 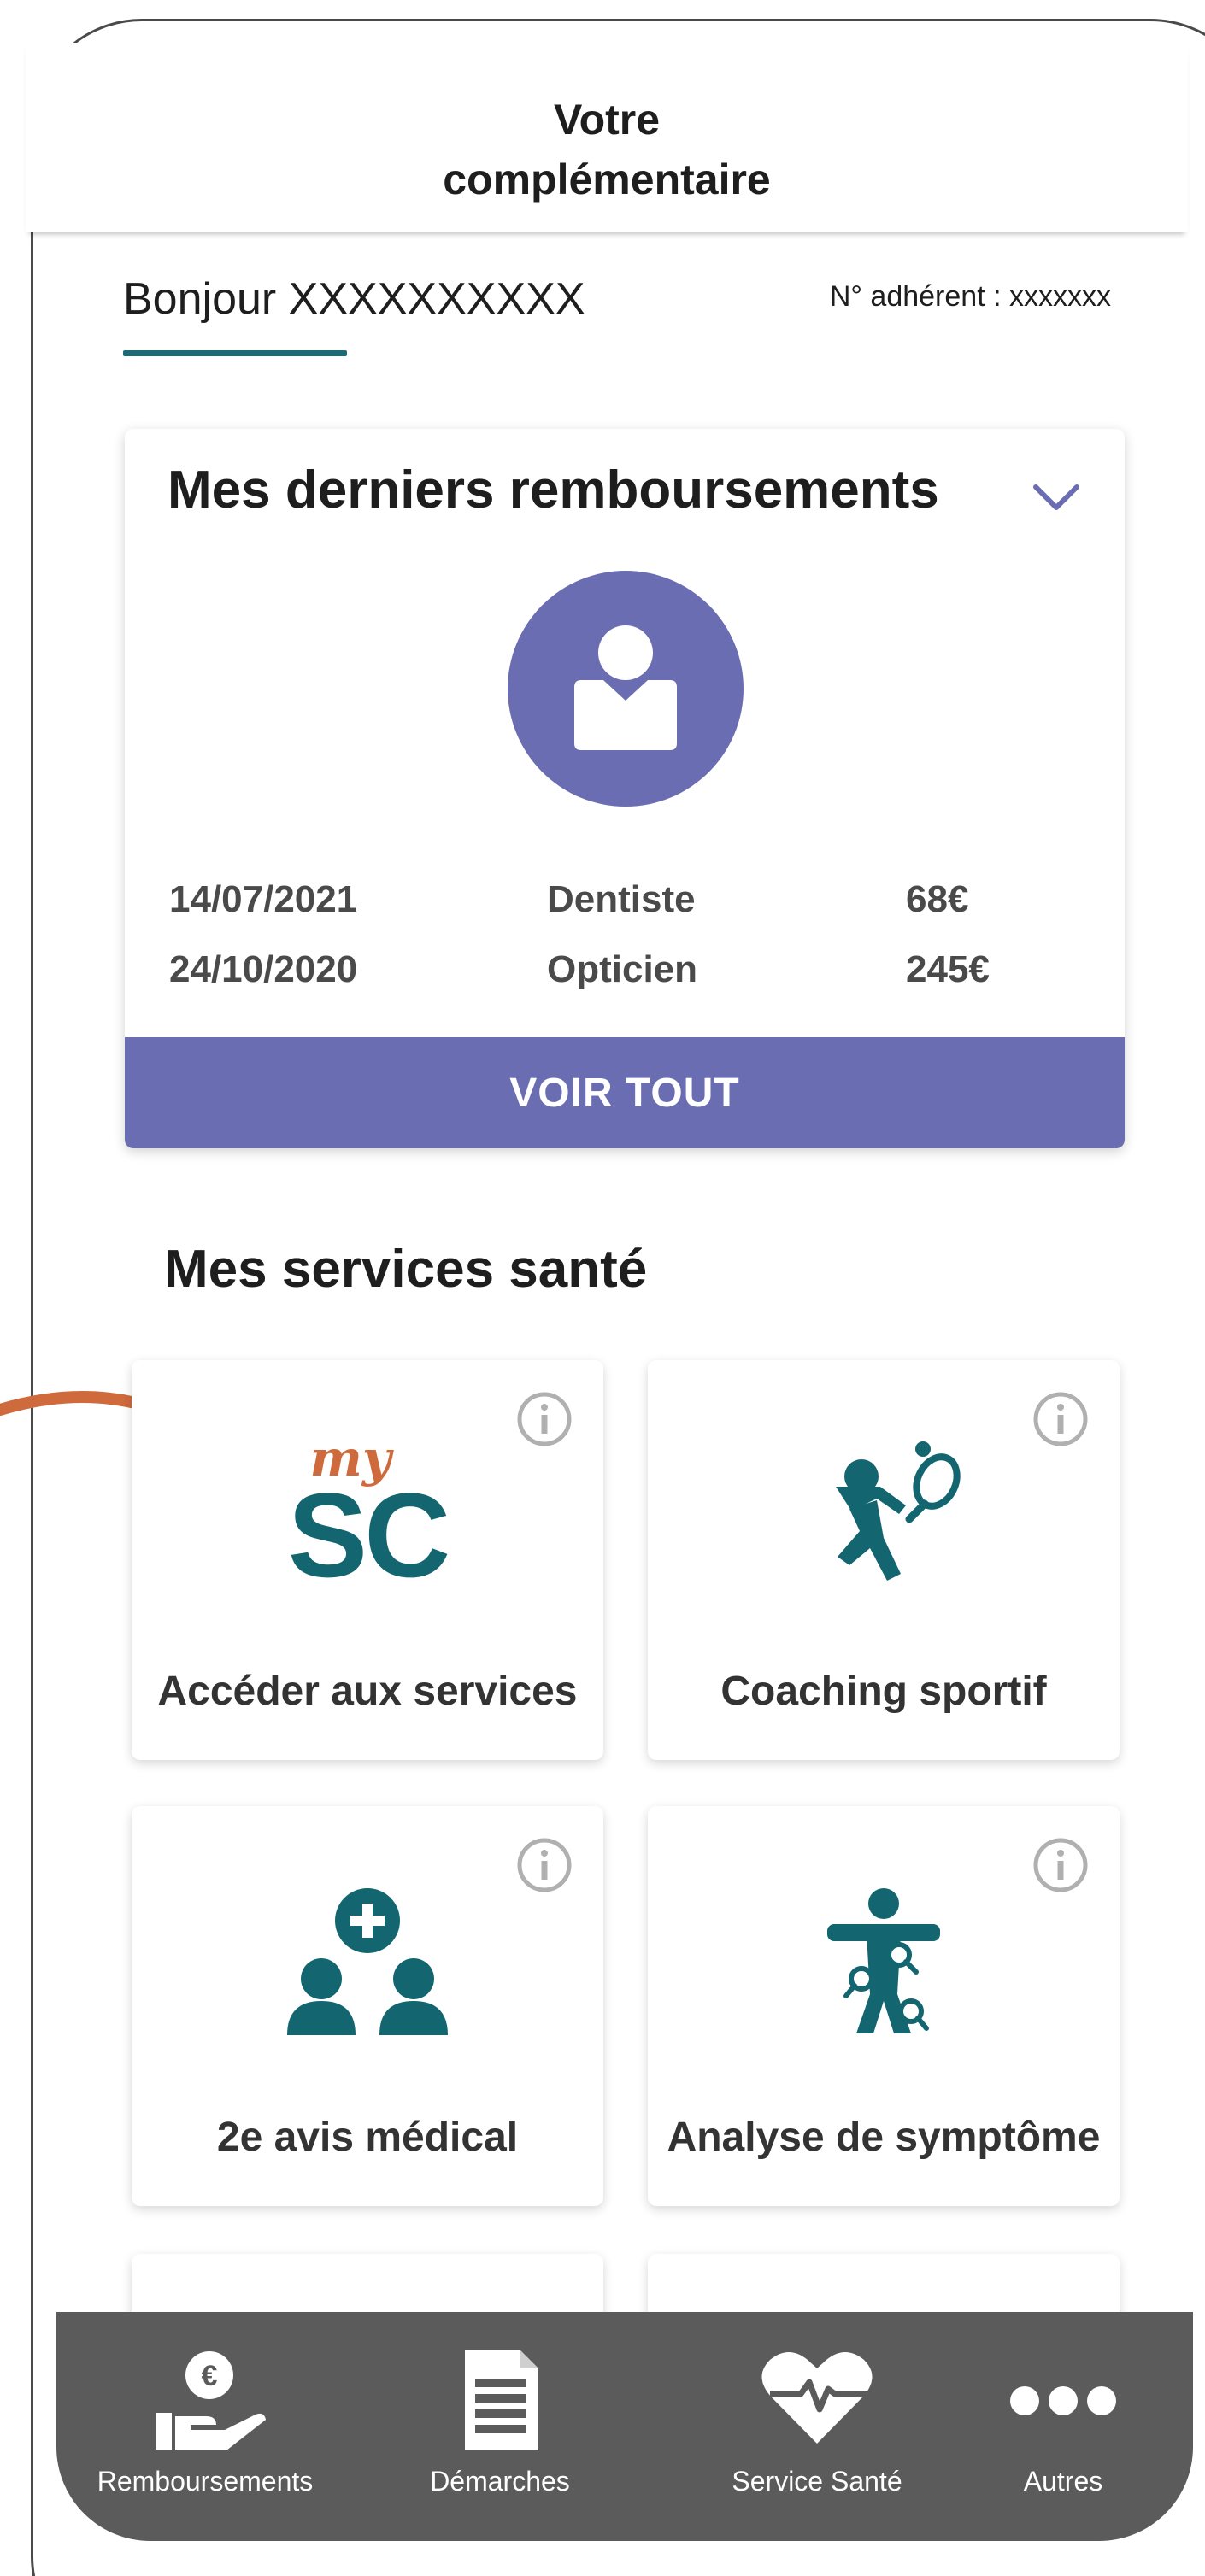 I want to click on hand-euro-icon: €, so click(x=211, y=2400).